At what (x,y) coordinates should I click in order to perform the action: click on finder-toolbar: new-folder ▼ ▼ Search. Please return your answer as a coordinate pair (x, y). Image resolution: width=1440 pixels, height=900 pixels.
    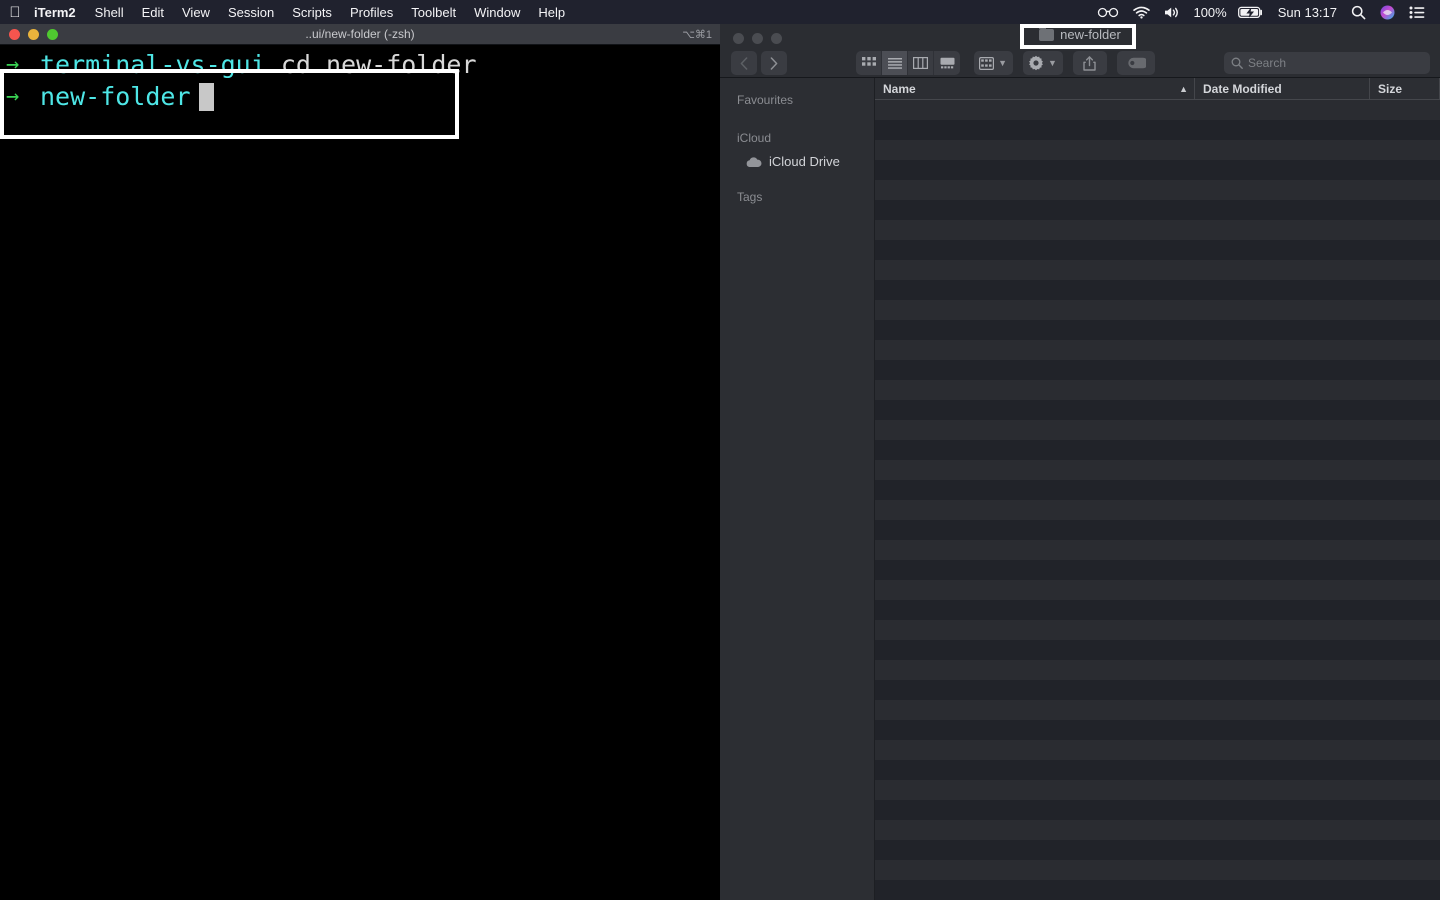
    Looking at the image, I should click on (1080, 51).